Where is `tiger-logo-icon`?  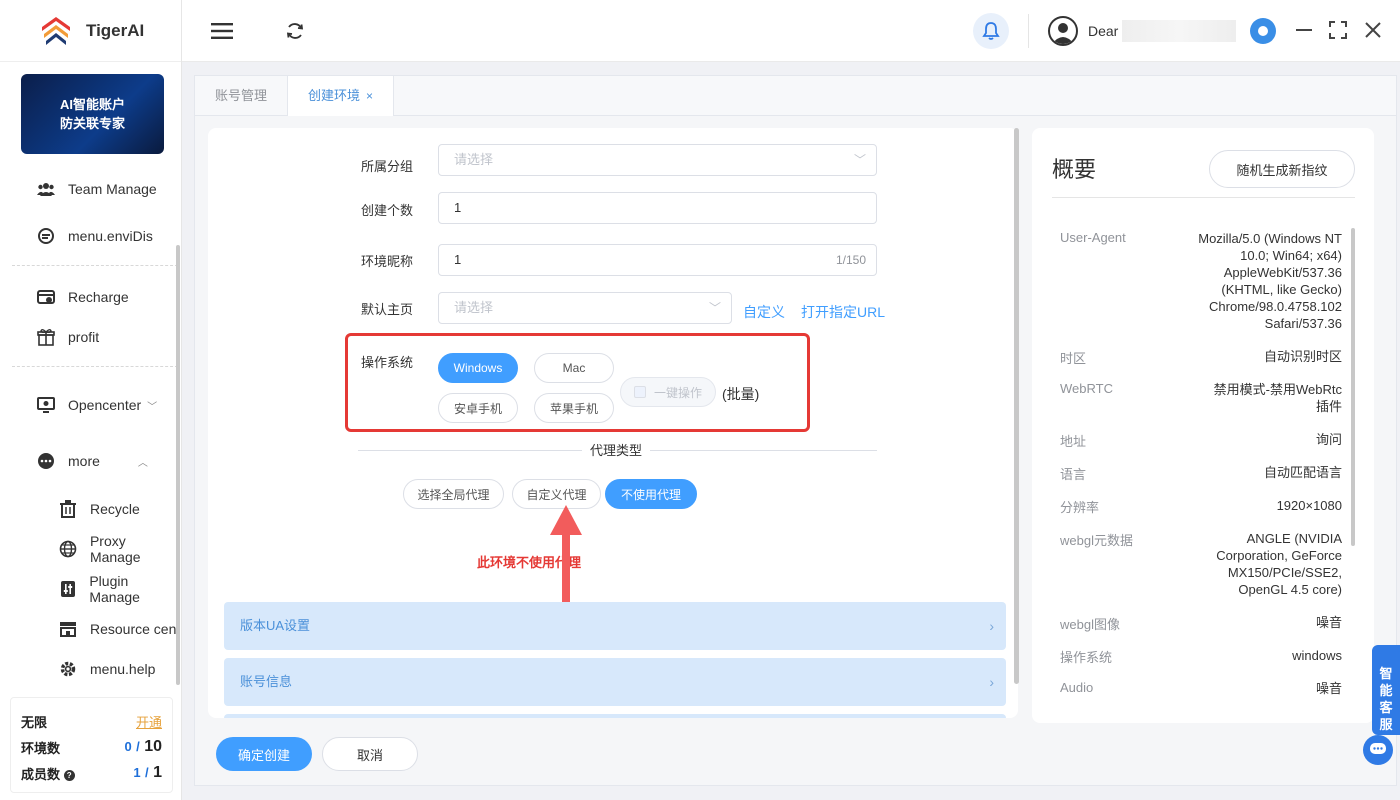 tiger-logo-icon is located at coordinates (56, 31).